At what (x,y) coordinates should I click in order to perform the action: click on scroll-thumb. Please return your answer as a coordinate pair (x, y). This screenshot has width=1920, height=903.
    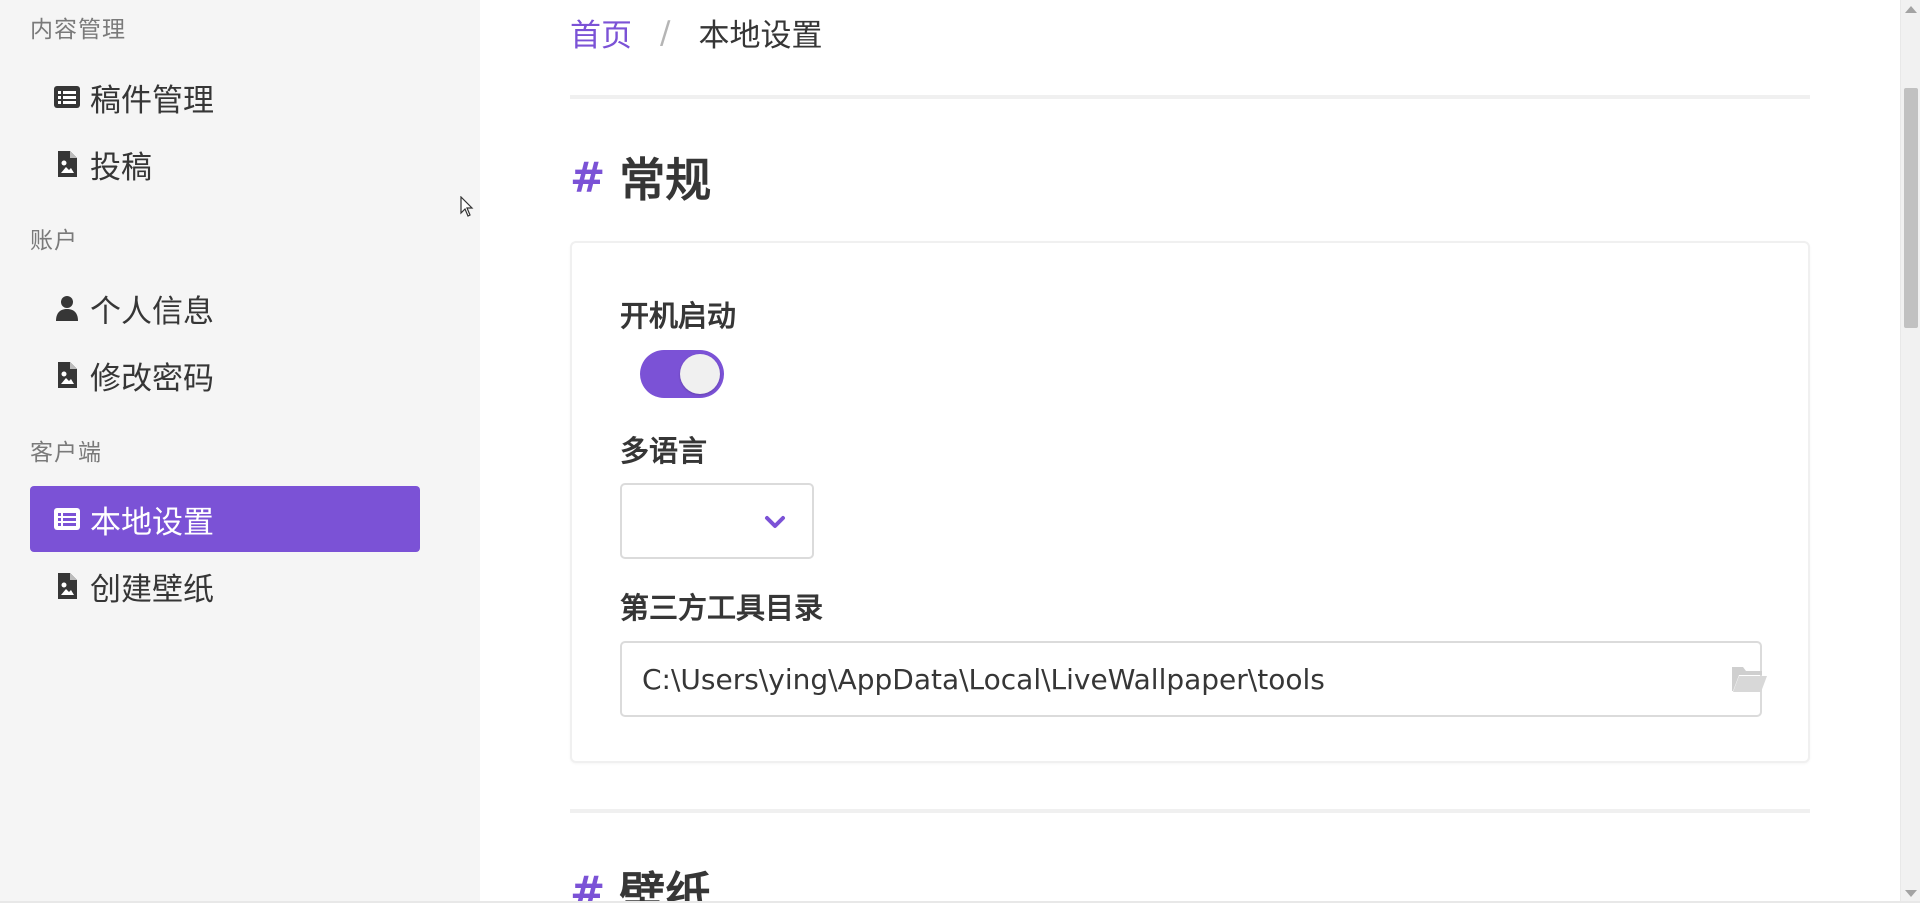
    Looking at the image, I should click on (1911, 208).